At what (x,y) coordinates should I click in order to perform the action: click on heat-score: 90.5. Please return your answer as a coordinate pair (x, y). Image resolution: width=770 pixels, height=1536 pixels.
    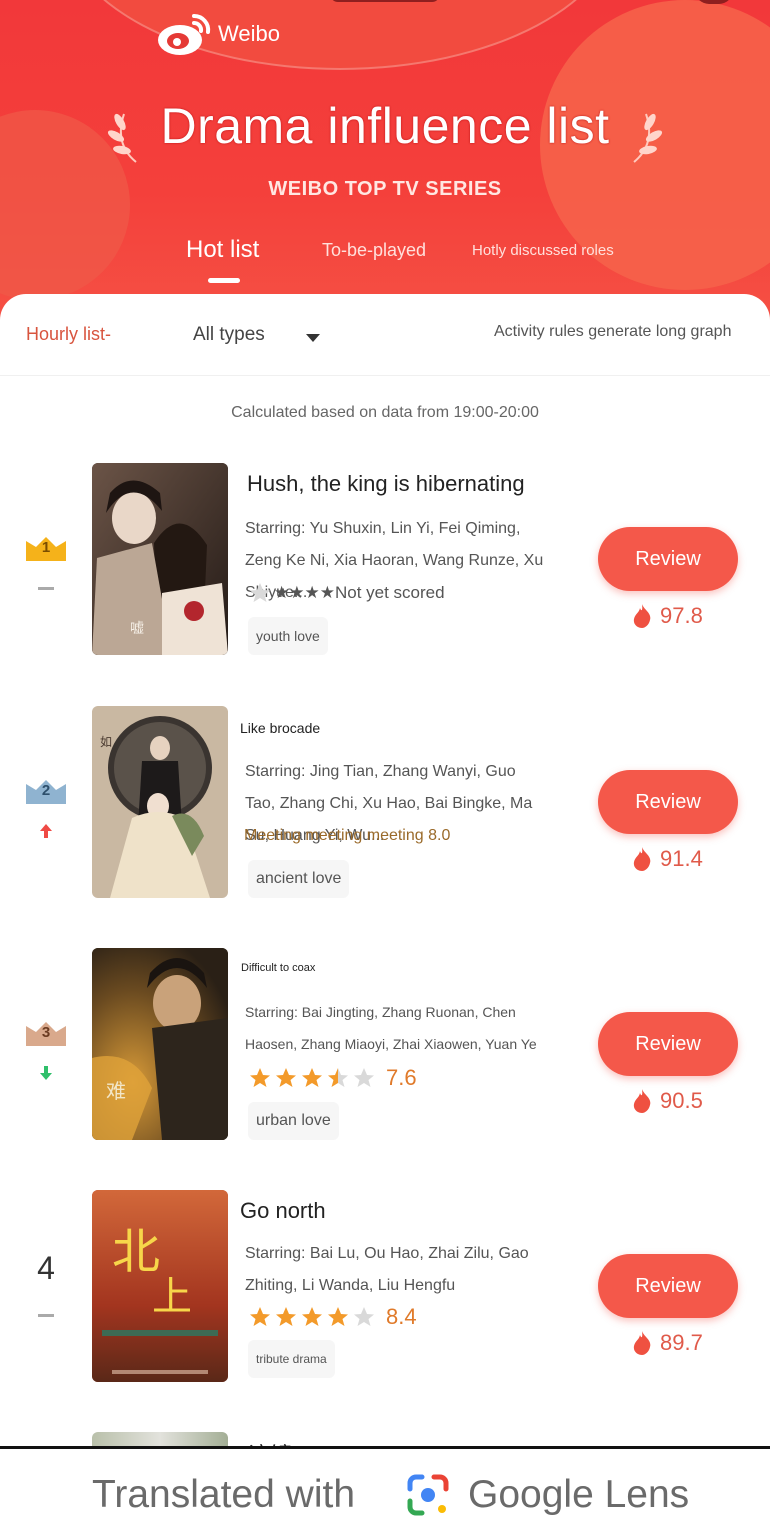
    Looking at the image, I should click on (667, 1101).